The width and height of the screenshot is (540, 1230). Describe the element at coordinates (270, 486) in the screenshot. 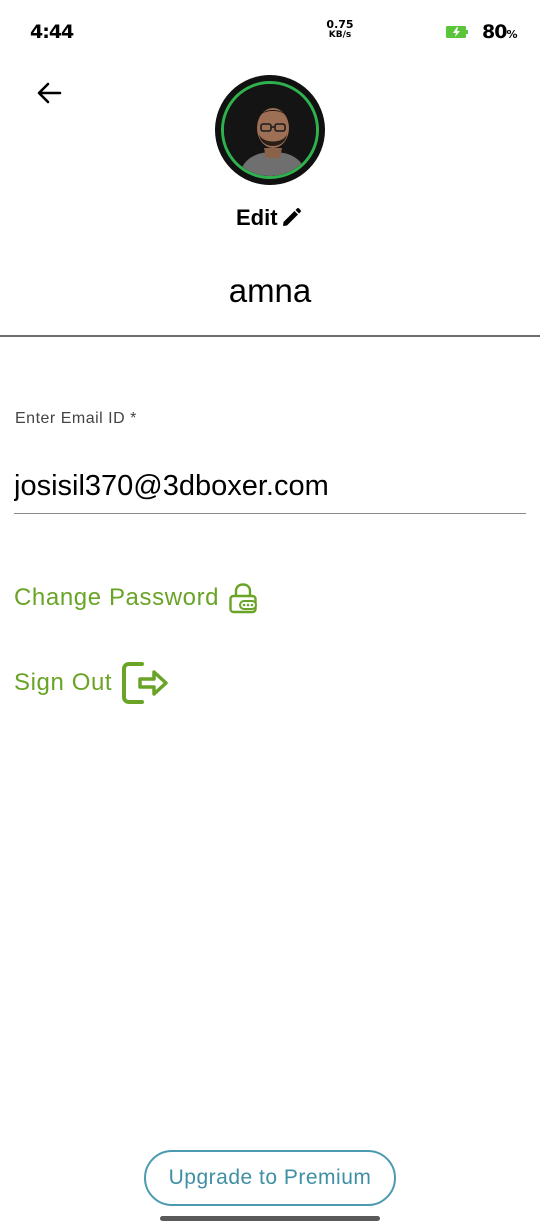

I see `email-field` at that location.